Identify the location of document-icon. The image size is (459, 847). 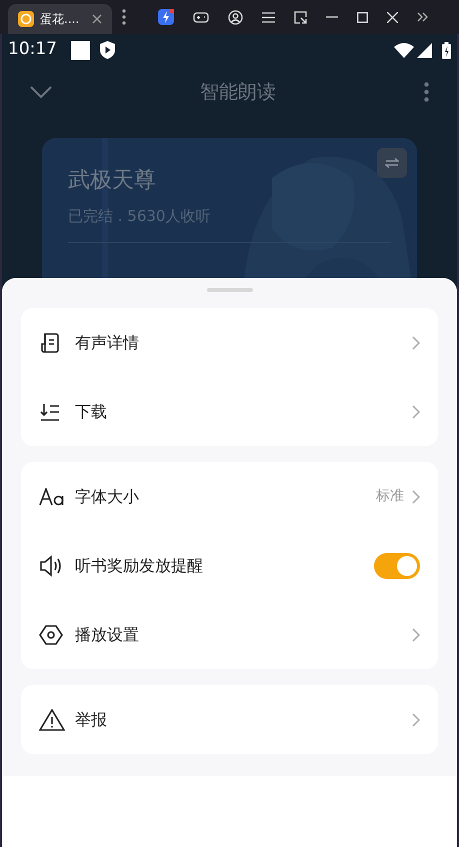
(50, 343).